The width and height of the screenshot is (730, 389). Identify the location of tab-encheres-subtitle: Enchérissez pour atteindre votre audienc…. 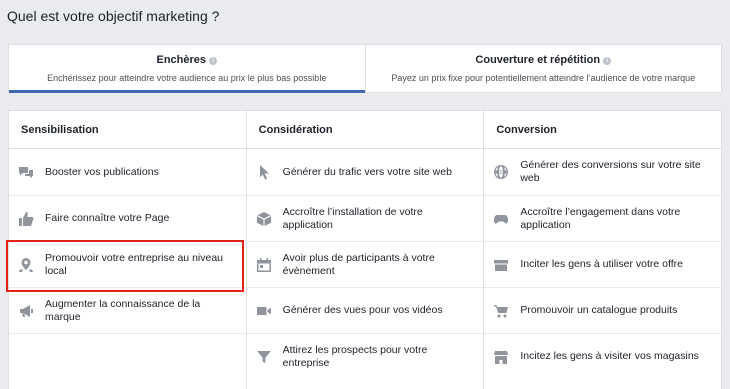
(187, 78).